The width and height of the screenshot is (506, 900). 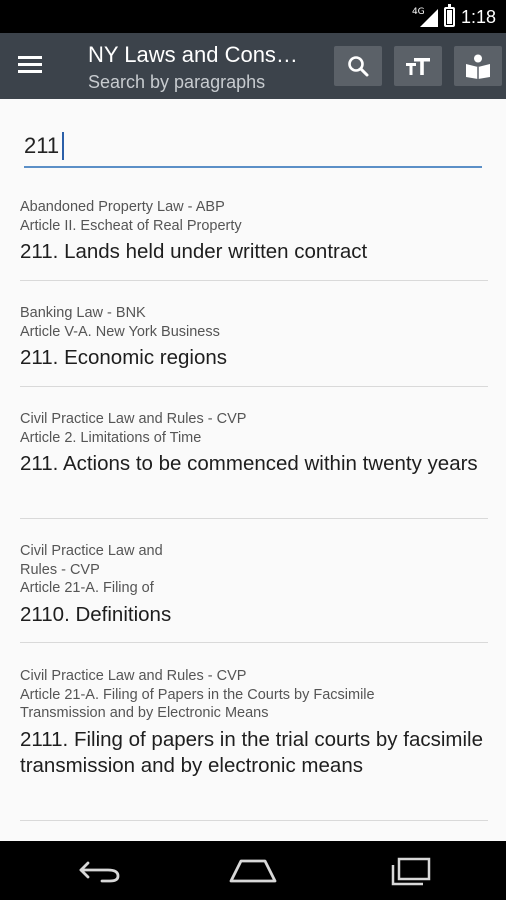 What do you see at coordinates (253, 16) in the screenshot?
I see `status-bar: 4G 1:18` at bounding box center [253, 16].